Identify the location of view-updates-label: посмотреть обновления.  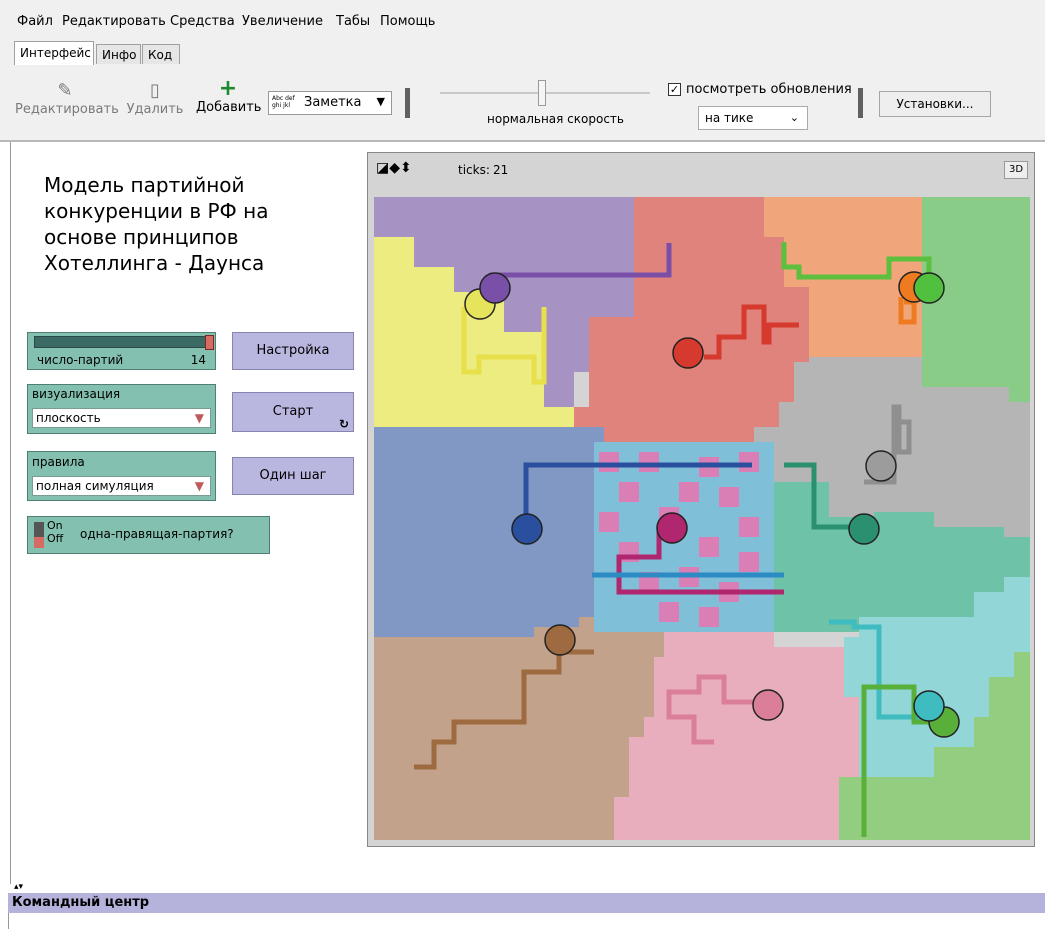
(769, 89).